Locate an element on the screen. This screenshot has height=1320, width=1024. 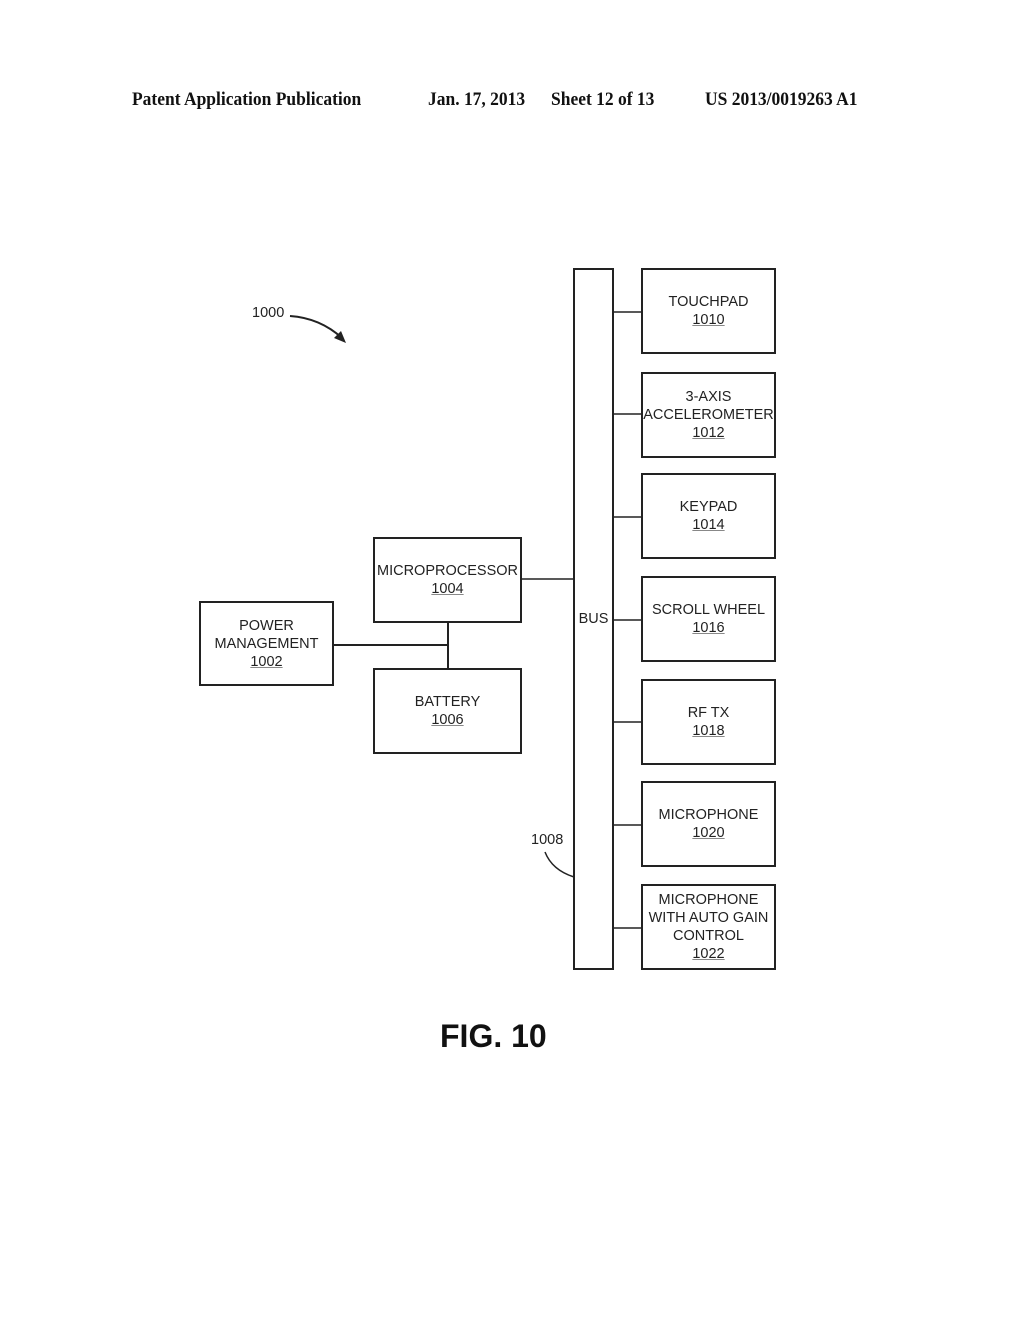
block-ref: 1002 is located at coordinates (266, 661).